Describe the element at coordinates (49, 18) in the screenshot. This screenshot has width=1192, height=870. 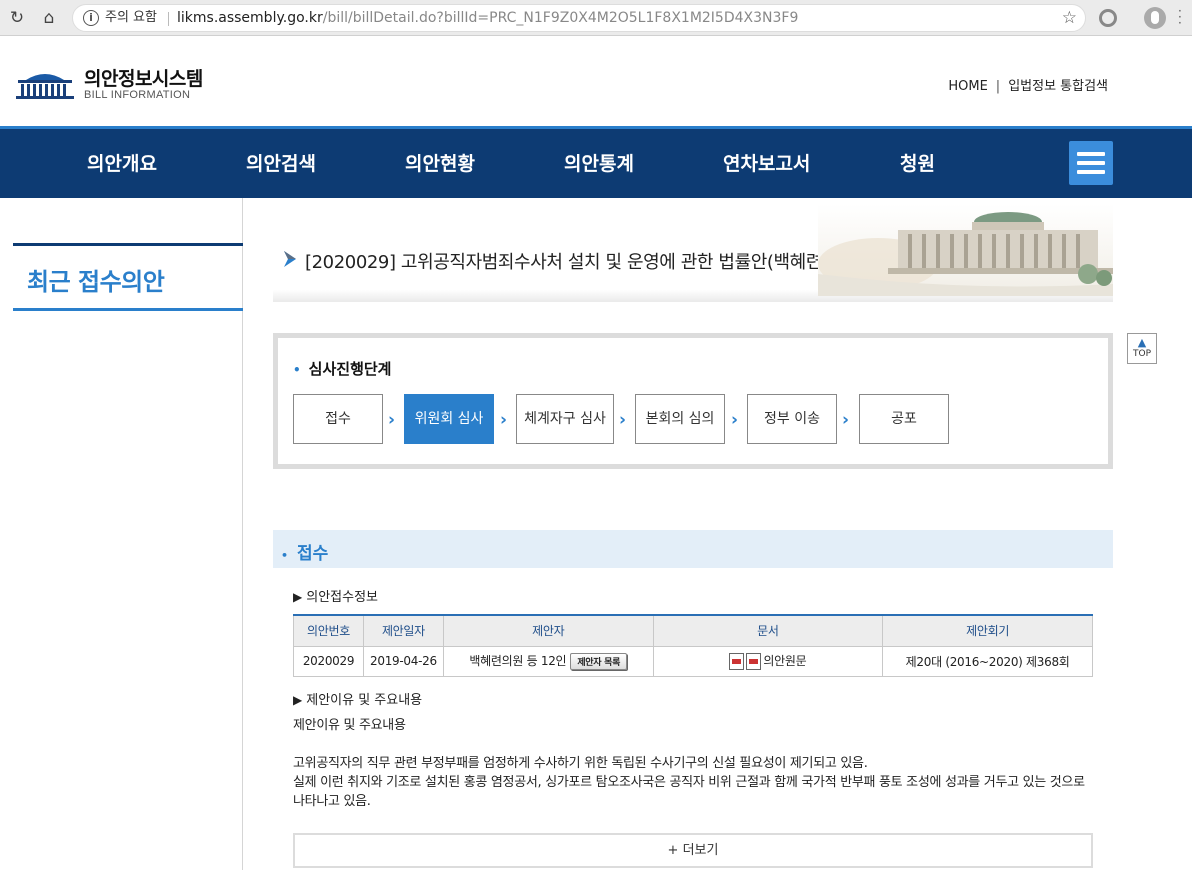
I see `home-icon: ⌂` at that location.